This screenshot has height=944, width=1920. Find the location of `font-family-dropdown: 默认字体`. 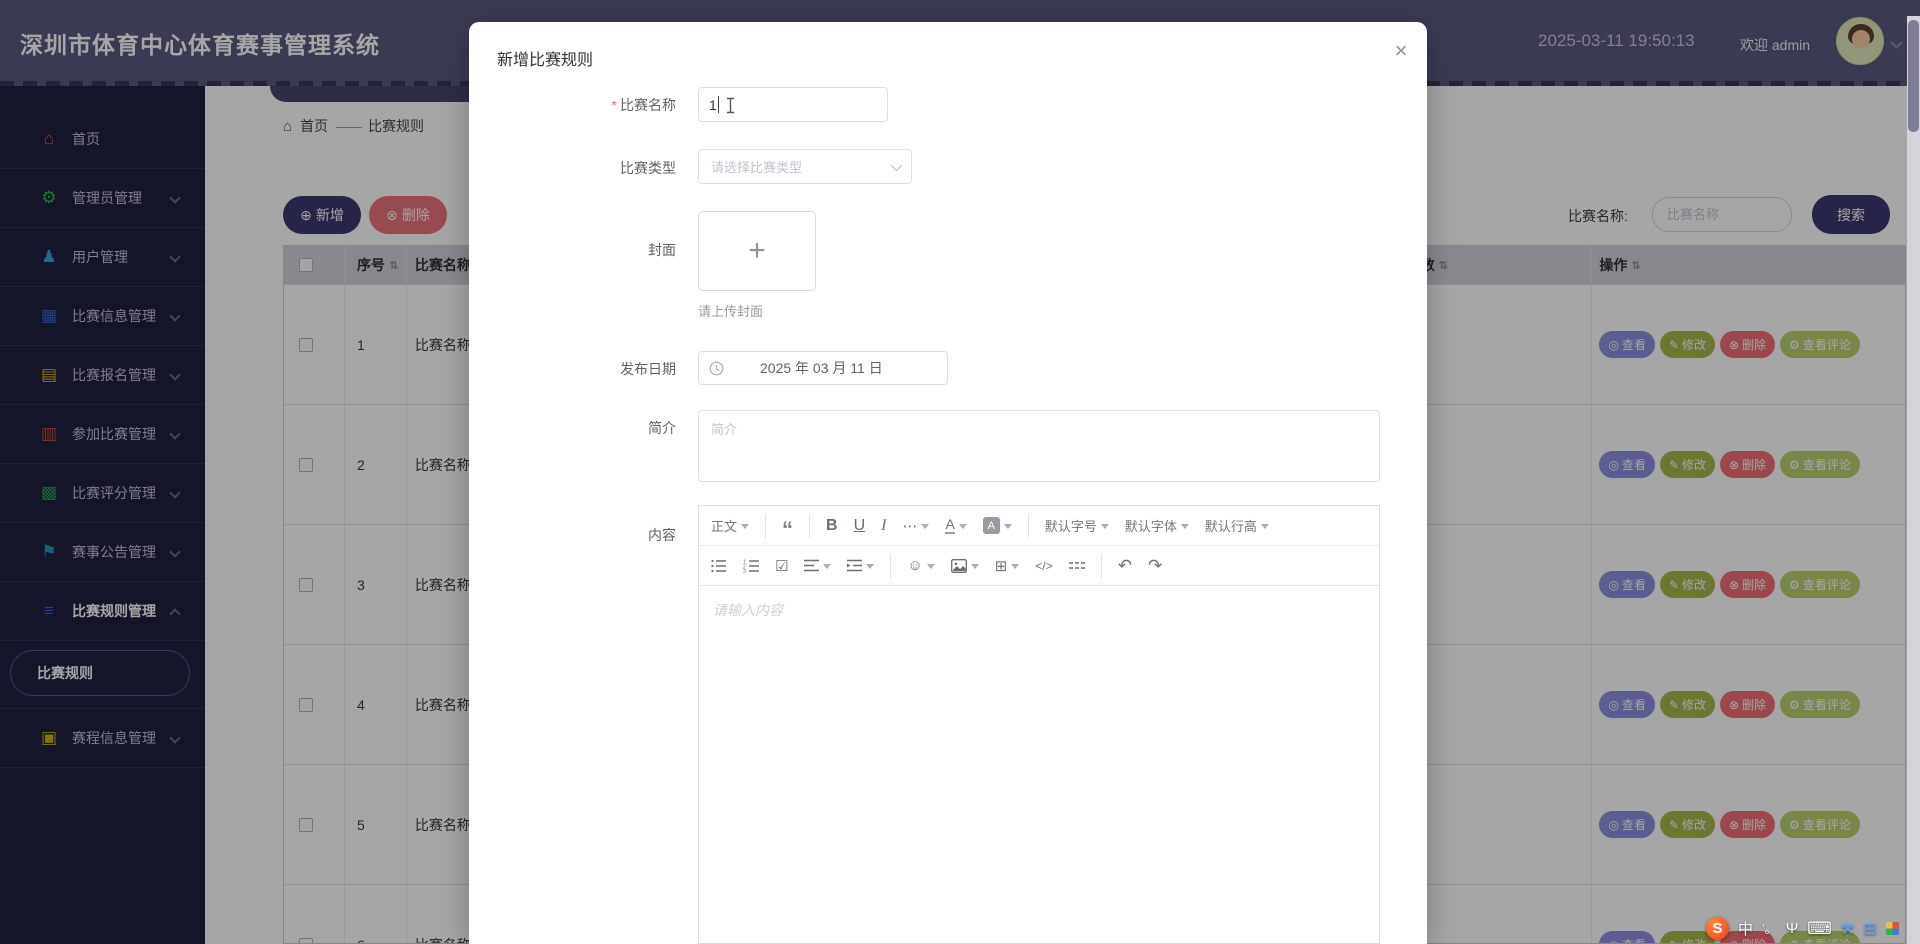

font-family-dropdown: 默认字体 is located at coordinates (1157, 525).